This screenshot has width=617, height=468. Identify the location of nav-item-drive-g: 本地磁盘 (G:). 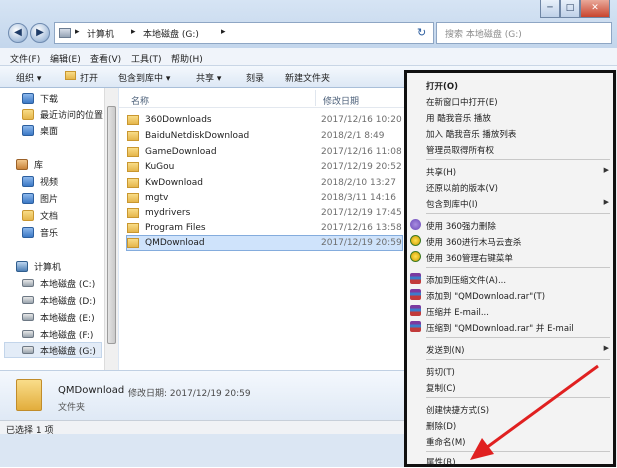
(53, 350).